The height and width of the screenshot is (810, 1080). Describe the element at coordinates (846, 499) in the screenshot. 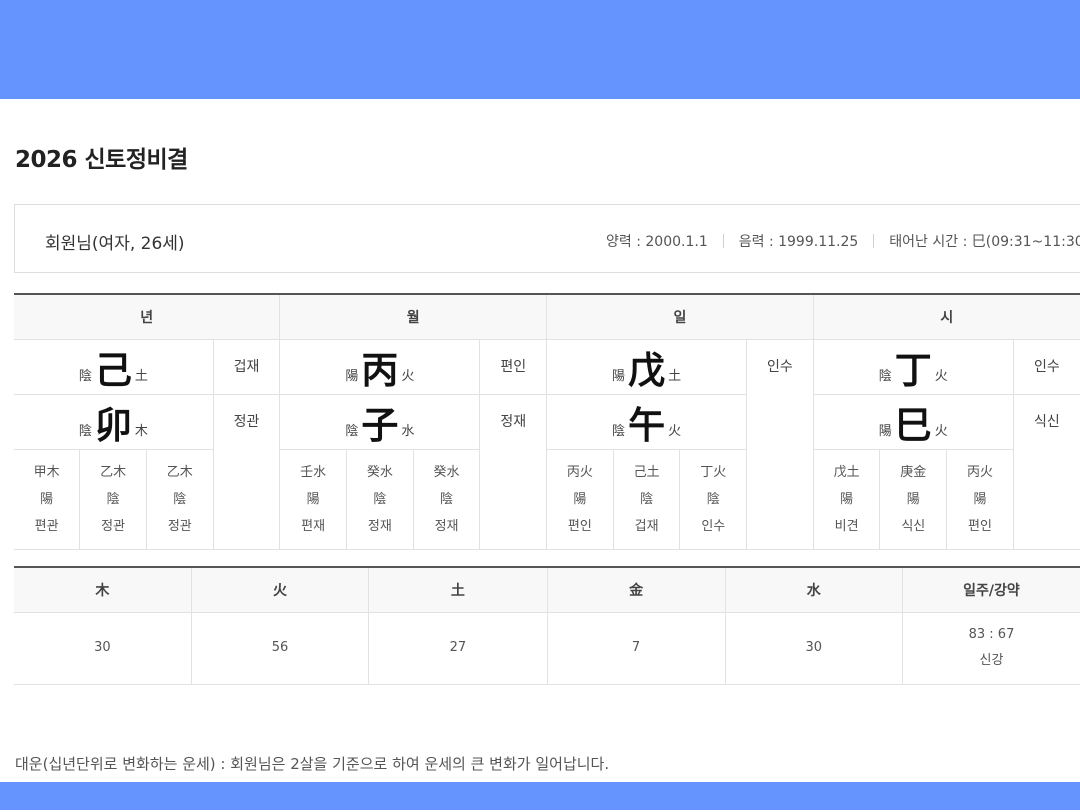

I see `hidden-stem-cell: 戊土陽 비견` at that location.